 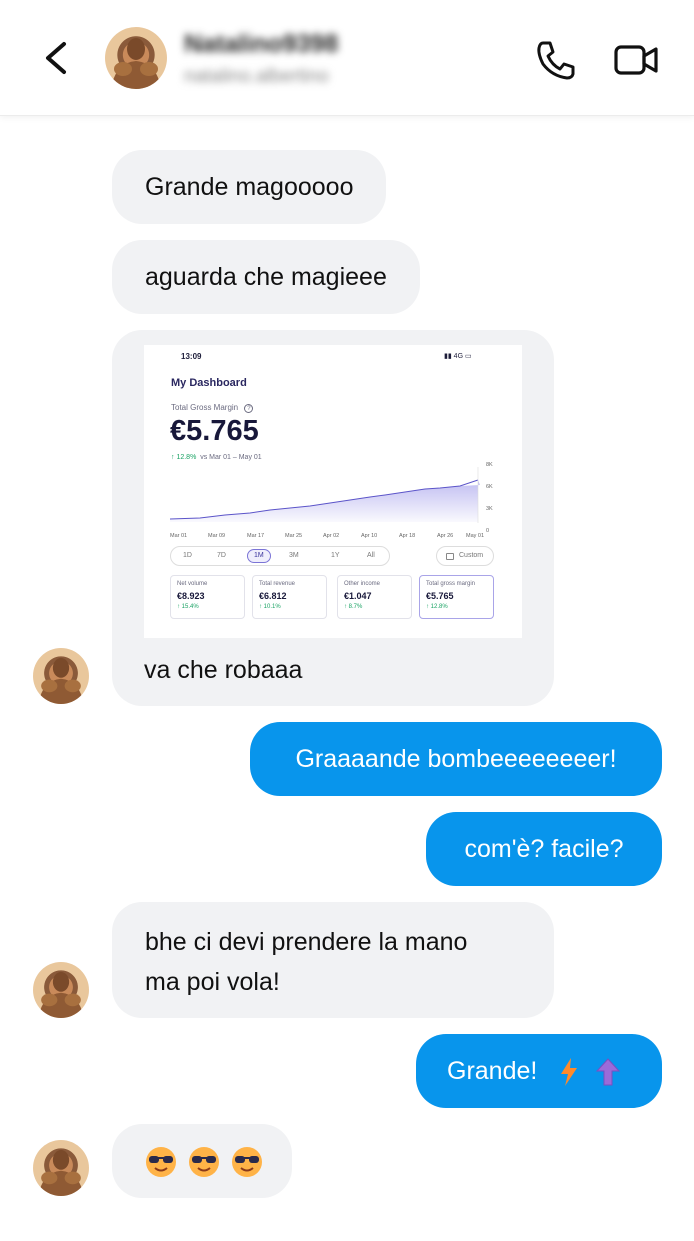 I want to click on range-selector: 1D 7D 1M 3M 1Y All, so click(x=280, y=556).